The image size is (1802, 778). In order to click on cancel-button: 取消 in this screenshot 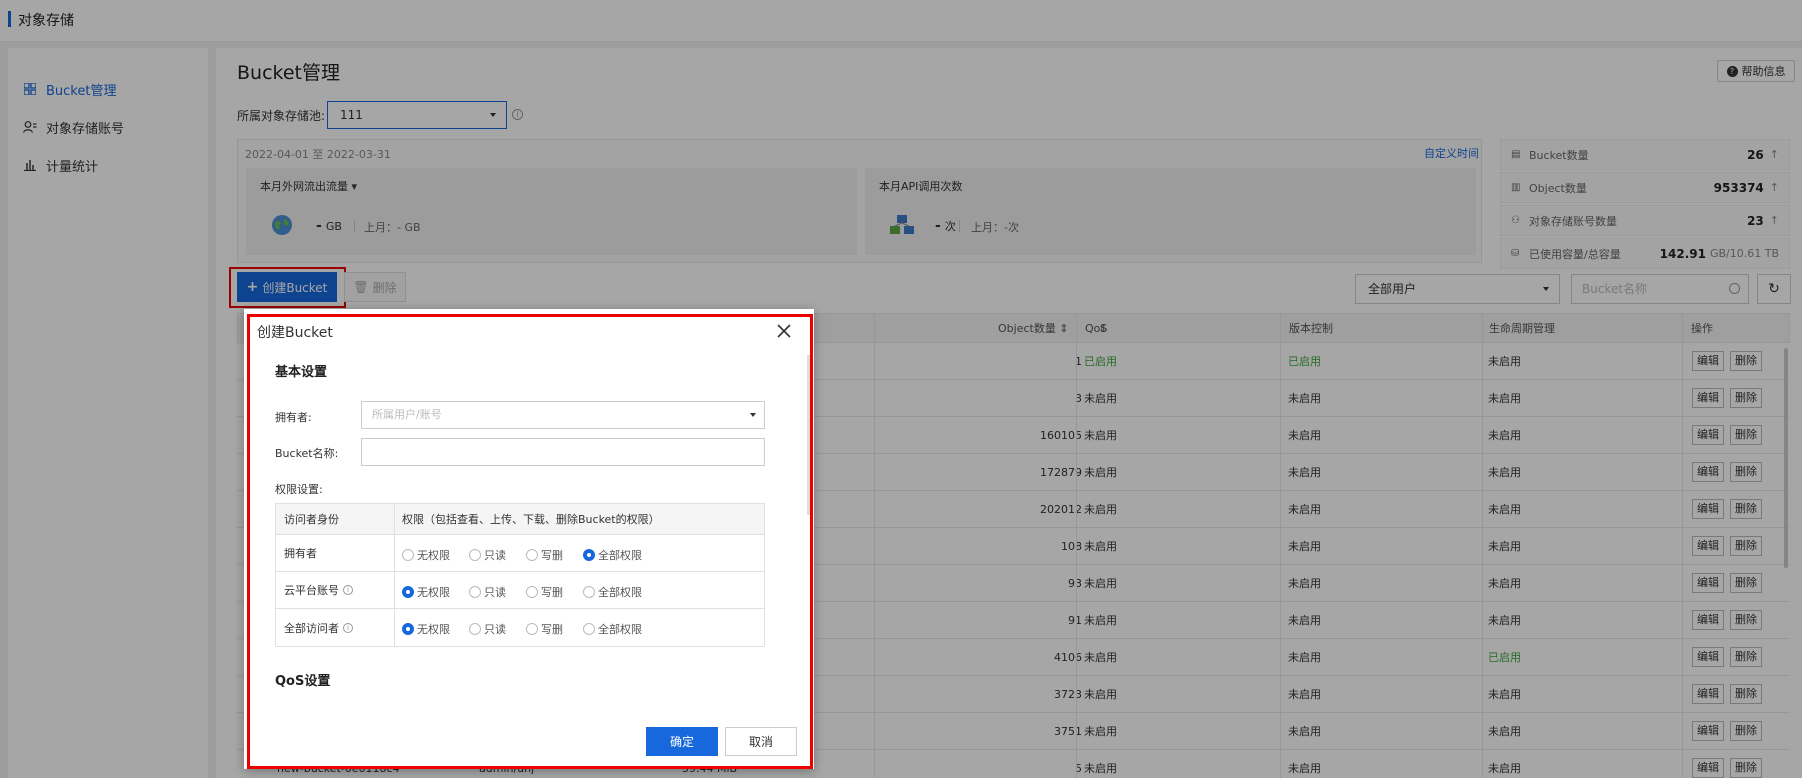, I will do `click(761, 741)`.